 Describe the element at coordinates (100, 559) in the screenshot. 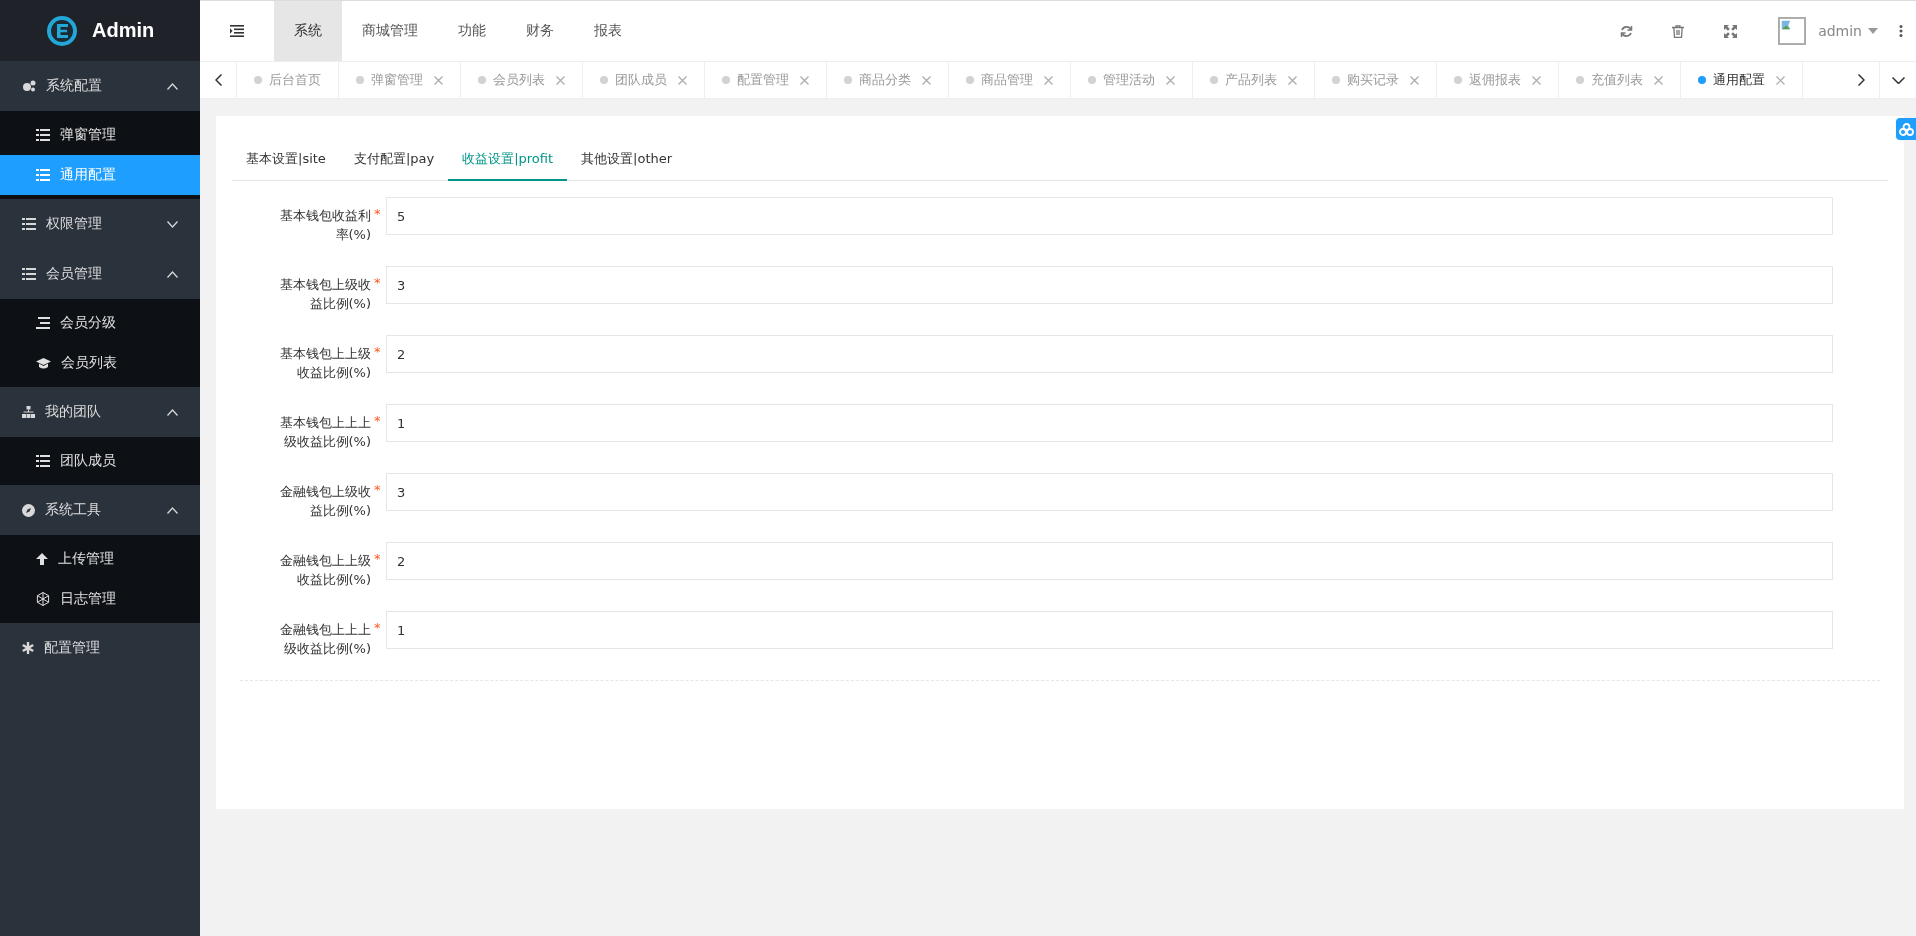

I see `sidebar-item: 上传管理` at that location.